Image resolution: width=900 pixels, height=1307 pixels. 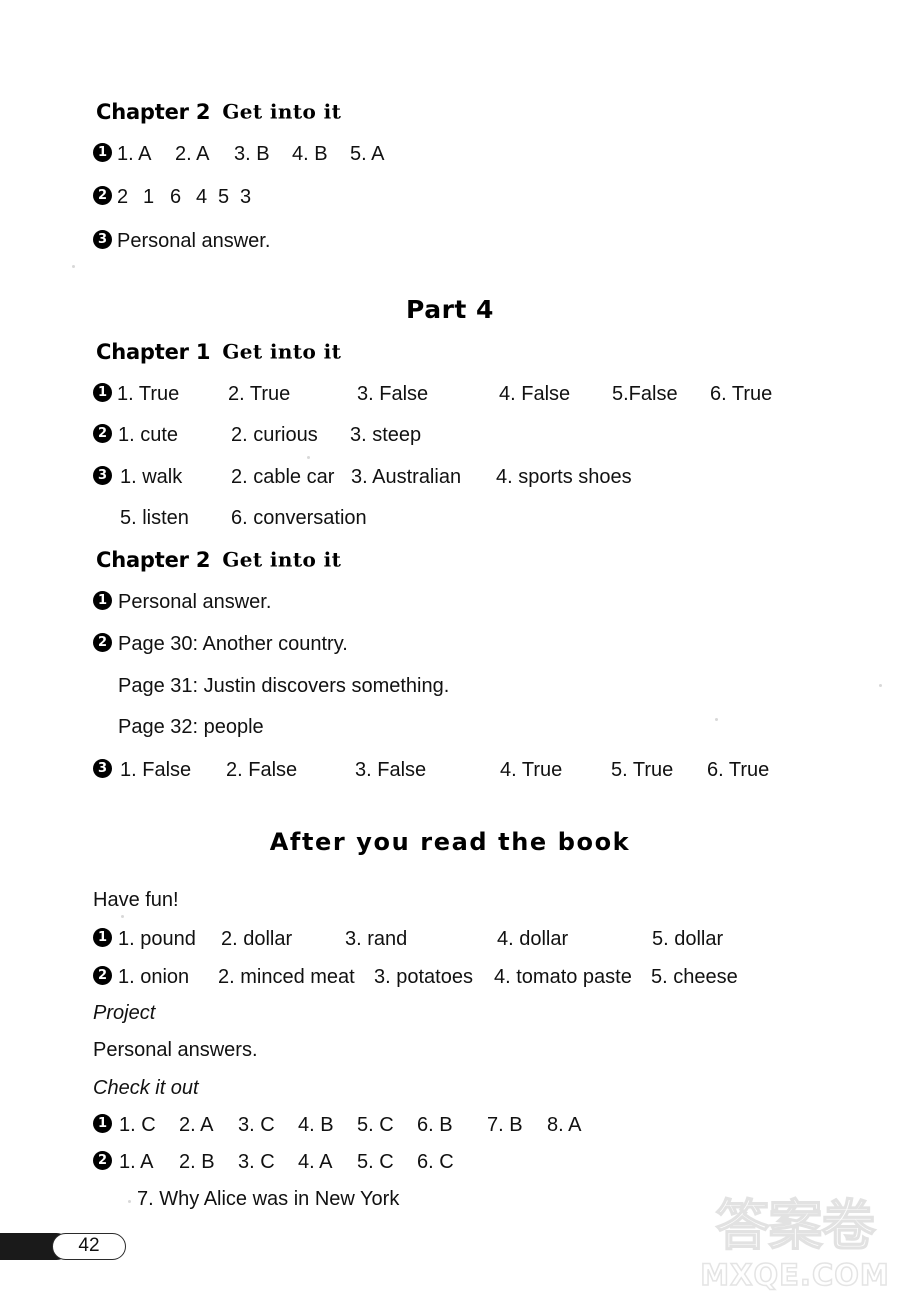 What do you see at coordinates (533, 939) in the screenshot?
I see `answer-item: 4. dollar` at bounding box center [533, 939].